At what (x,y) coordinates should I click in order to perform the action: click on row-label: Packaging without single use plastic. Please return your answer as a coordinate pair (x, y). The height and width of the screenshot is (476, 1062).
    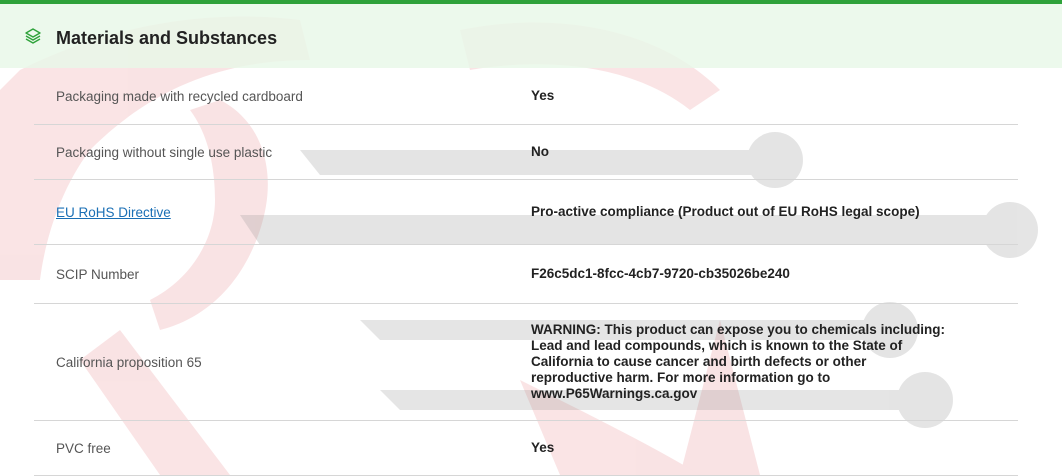
    Looking at the image, I should click on (164, 152).